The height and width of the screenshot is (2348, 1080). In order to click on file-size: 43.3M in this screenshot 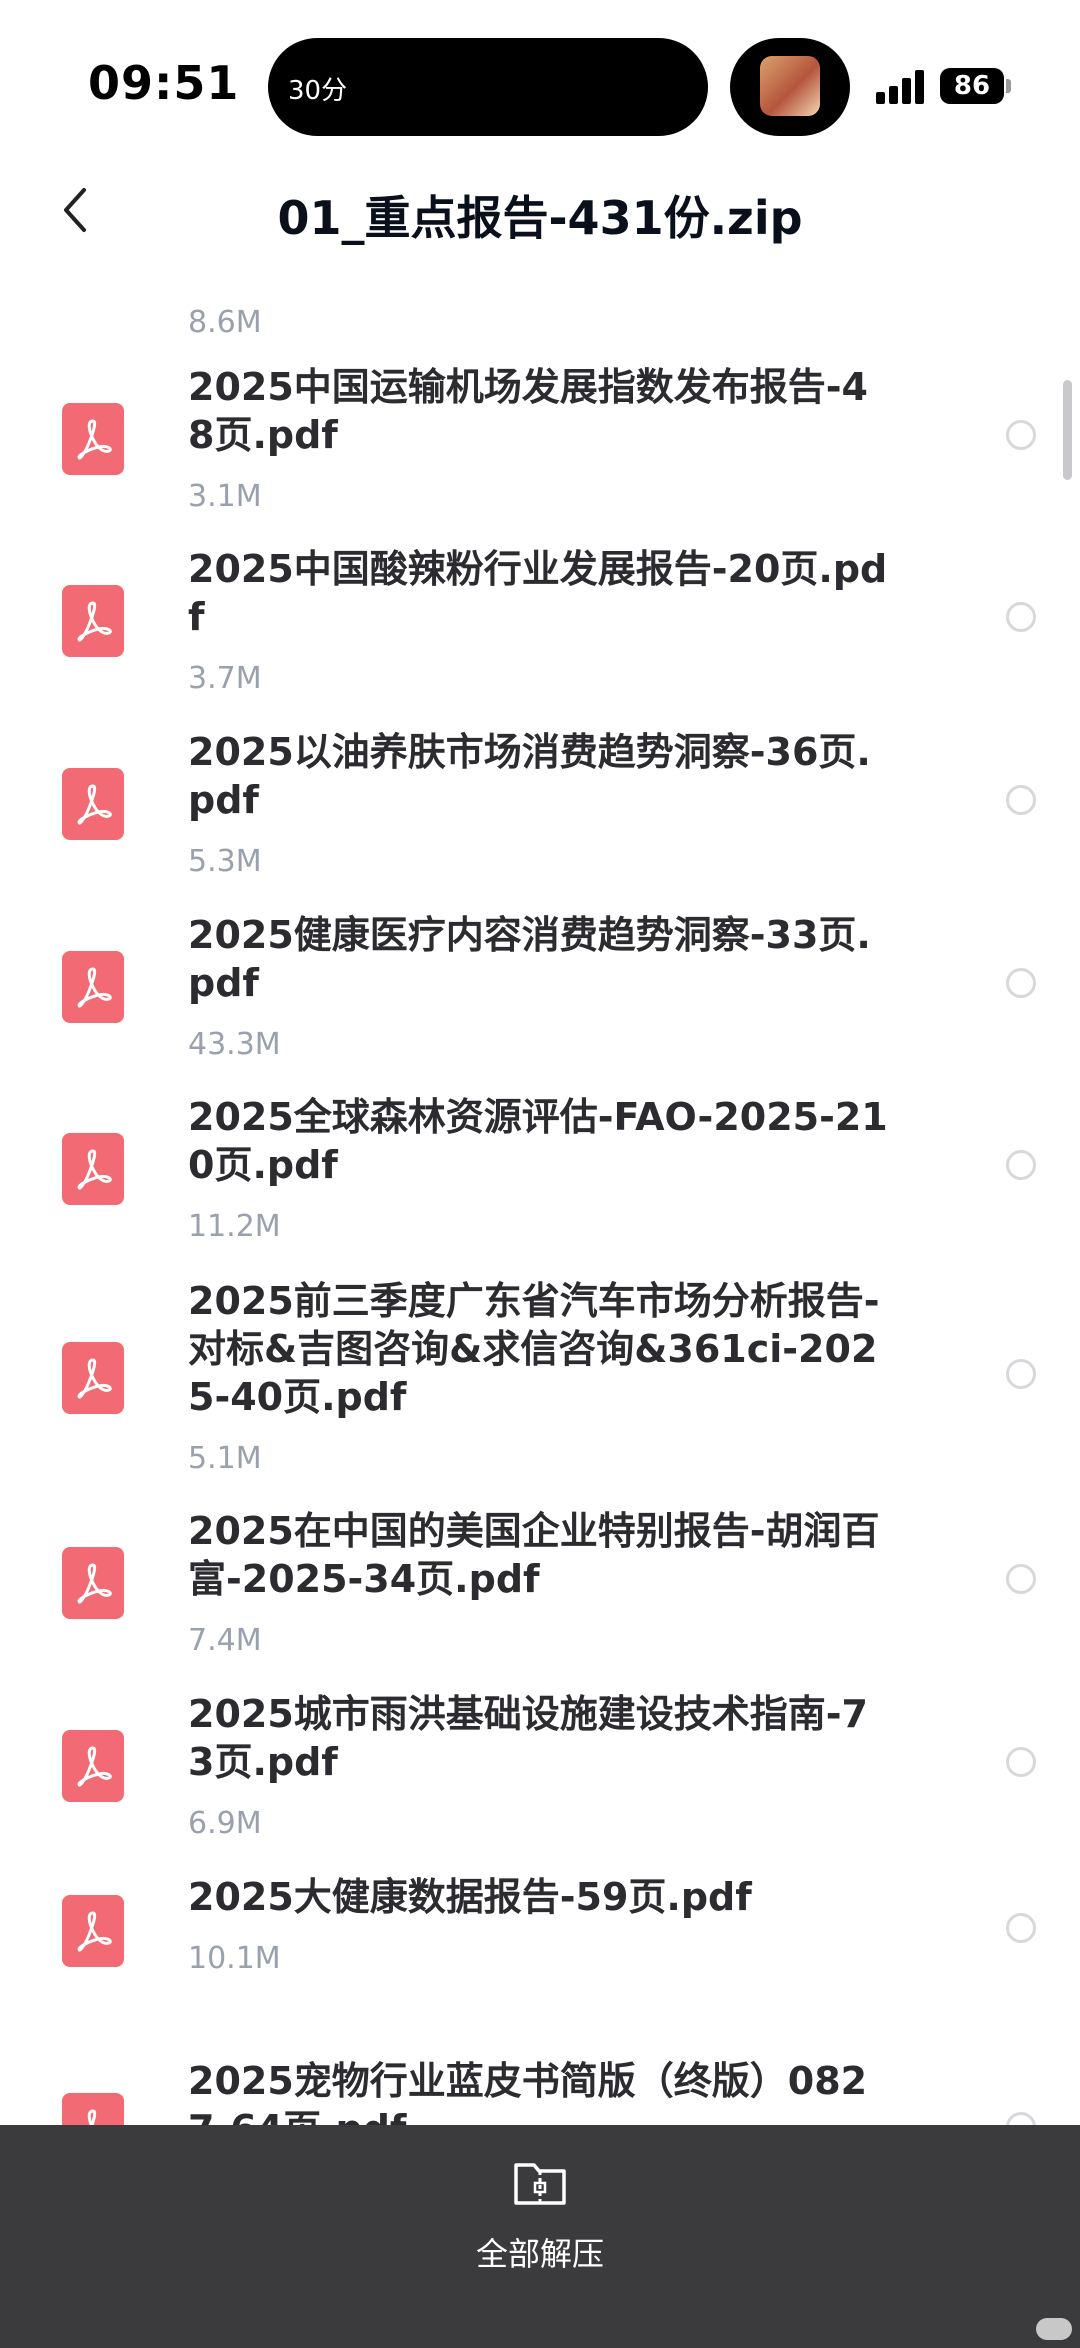, I will do `click(234, 1044)`.